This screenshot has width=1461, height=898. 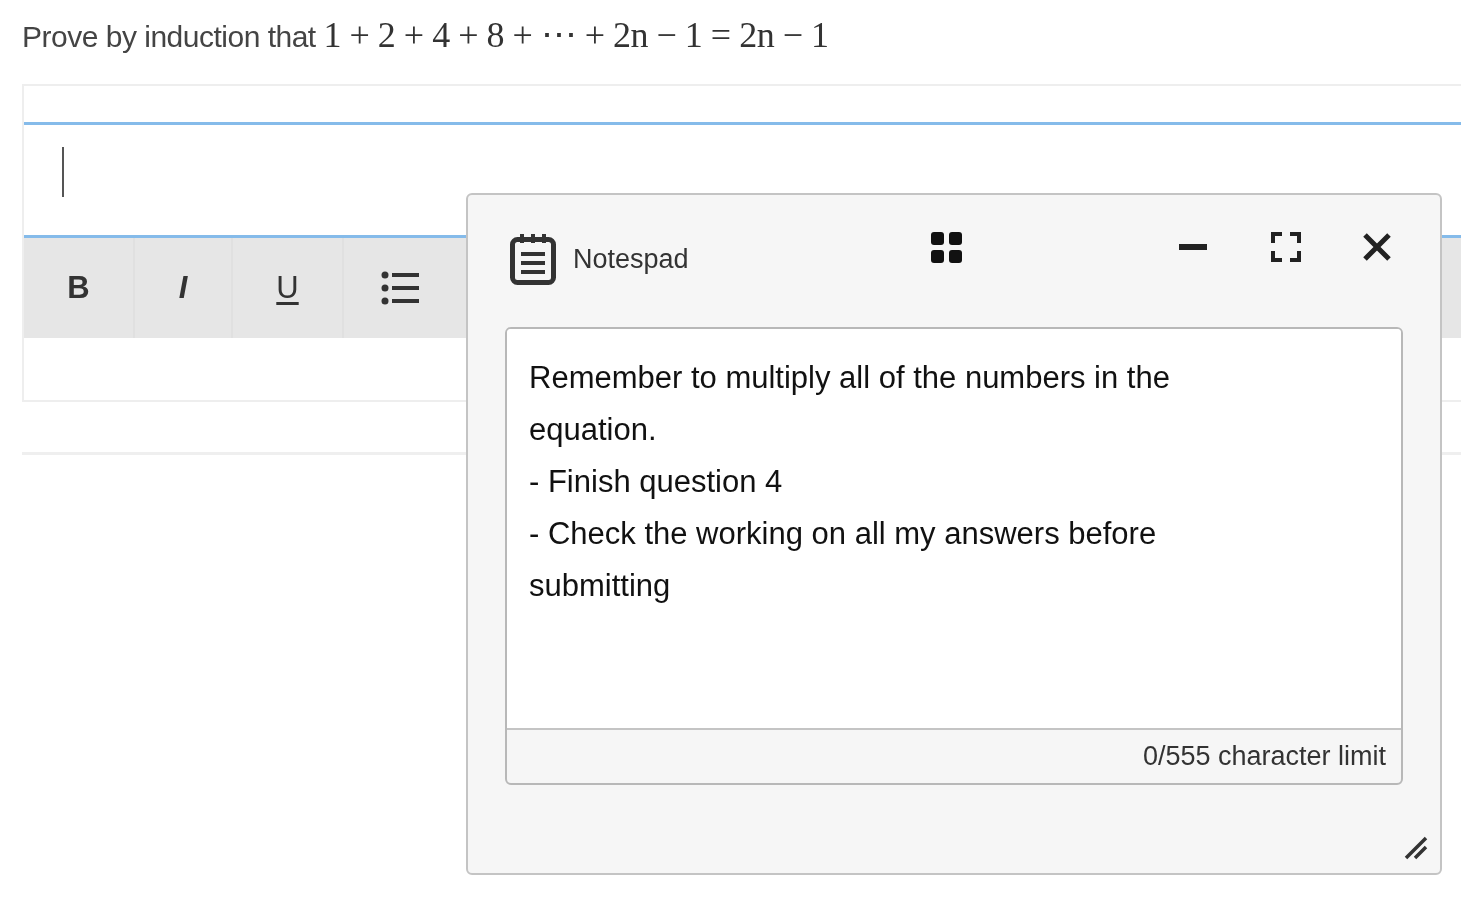 What do you see at coordinates (631, 259) in the screenshot?
I see `window-title: Notespad` at bounding box center [631, 259].